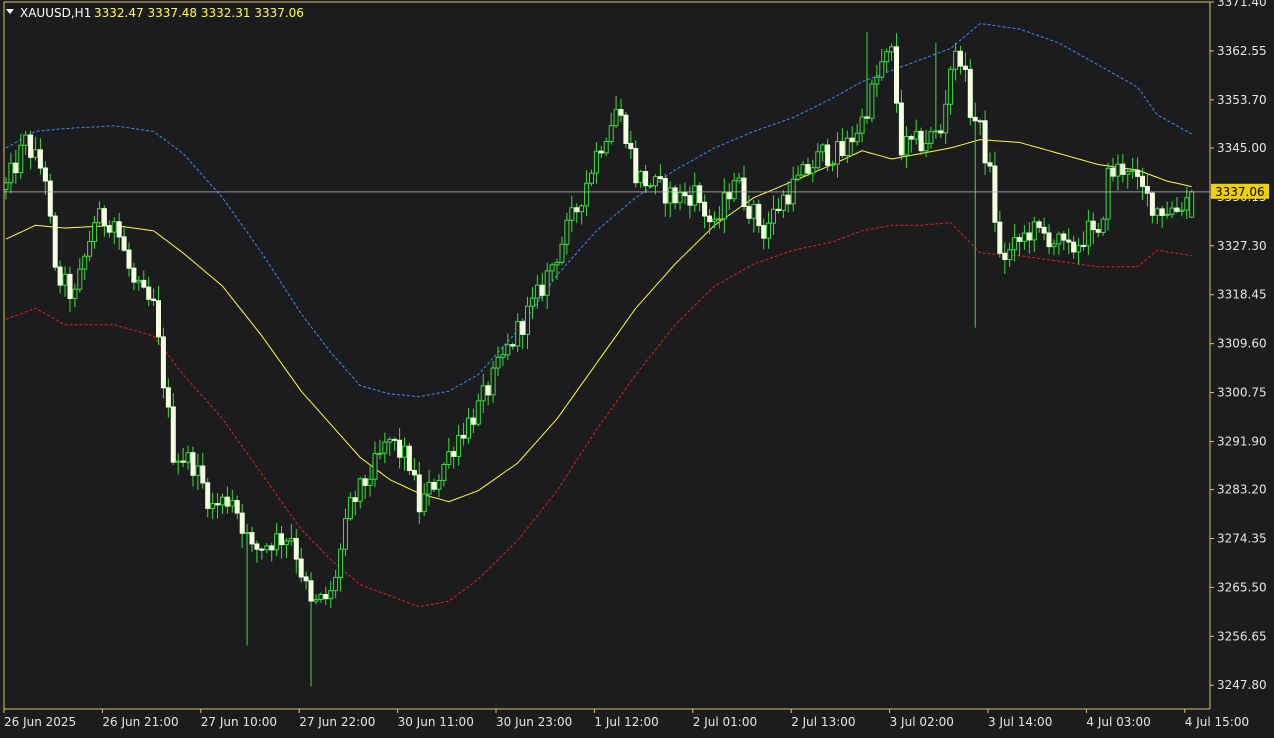  What do you see at coordinates (725, 722) in the screenshot?
I see `time-tick-label: 2 Jul 01:00` at bounding box center [725, 722].